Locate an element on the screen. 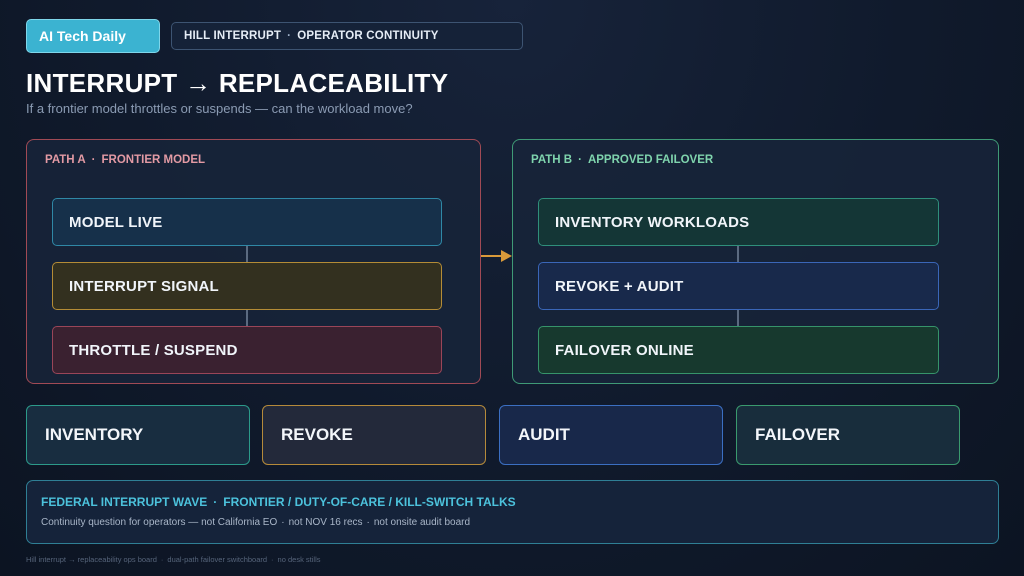 The height and width of the screenshot is (576, 1024). path-a-label: PATH A · FRONTIER MODEL is located at coordinates (125, 160).